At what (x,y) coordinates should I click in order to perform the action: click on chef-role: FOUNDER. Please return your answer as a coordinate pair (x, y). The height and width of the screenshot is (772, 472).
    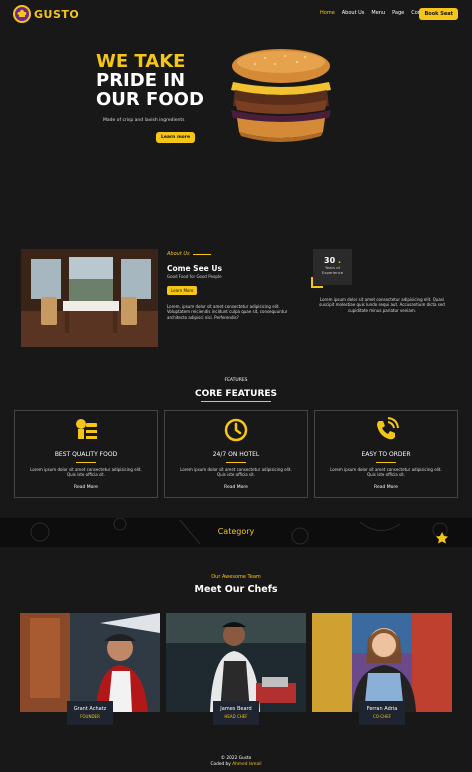
    Looking at the image, I should click on (90, 716).